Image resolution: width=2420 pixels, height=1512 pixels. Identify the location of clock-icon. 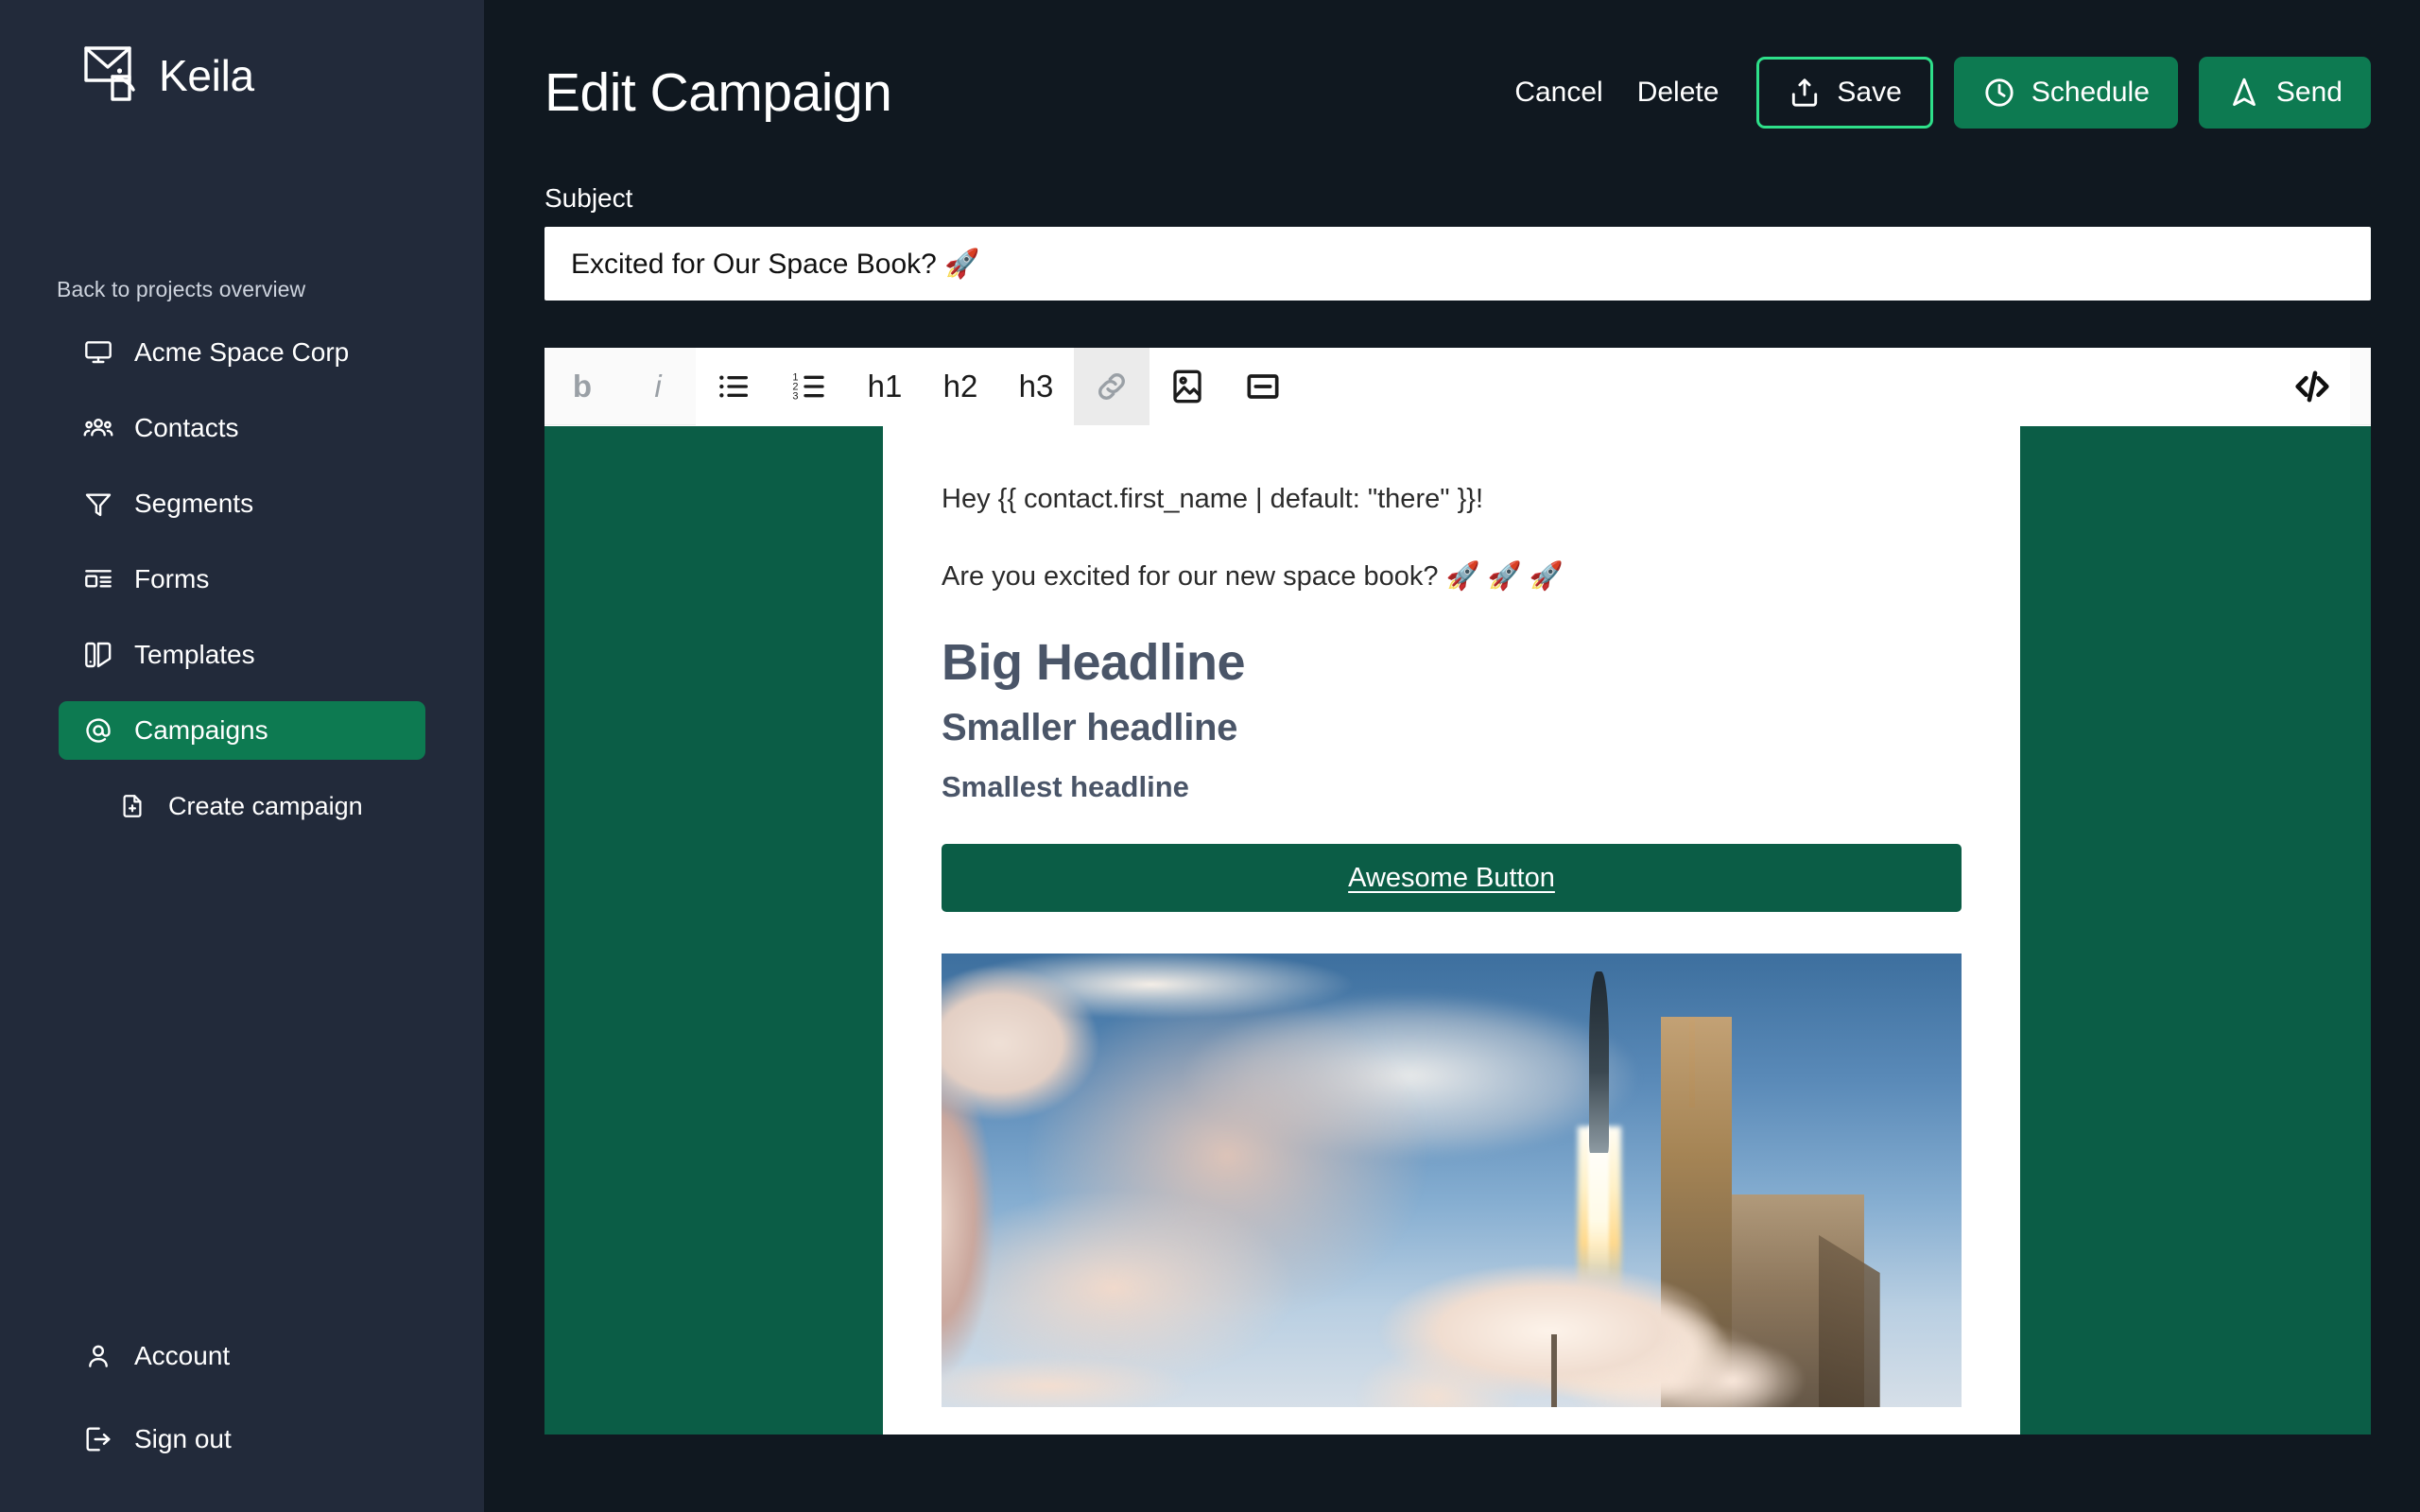
(1999, 93).